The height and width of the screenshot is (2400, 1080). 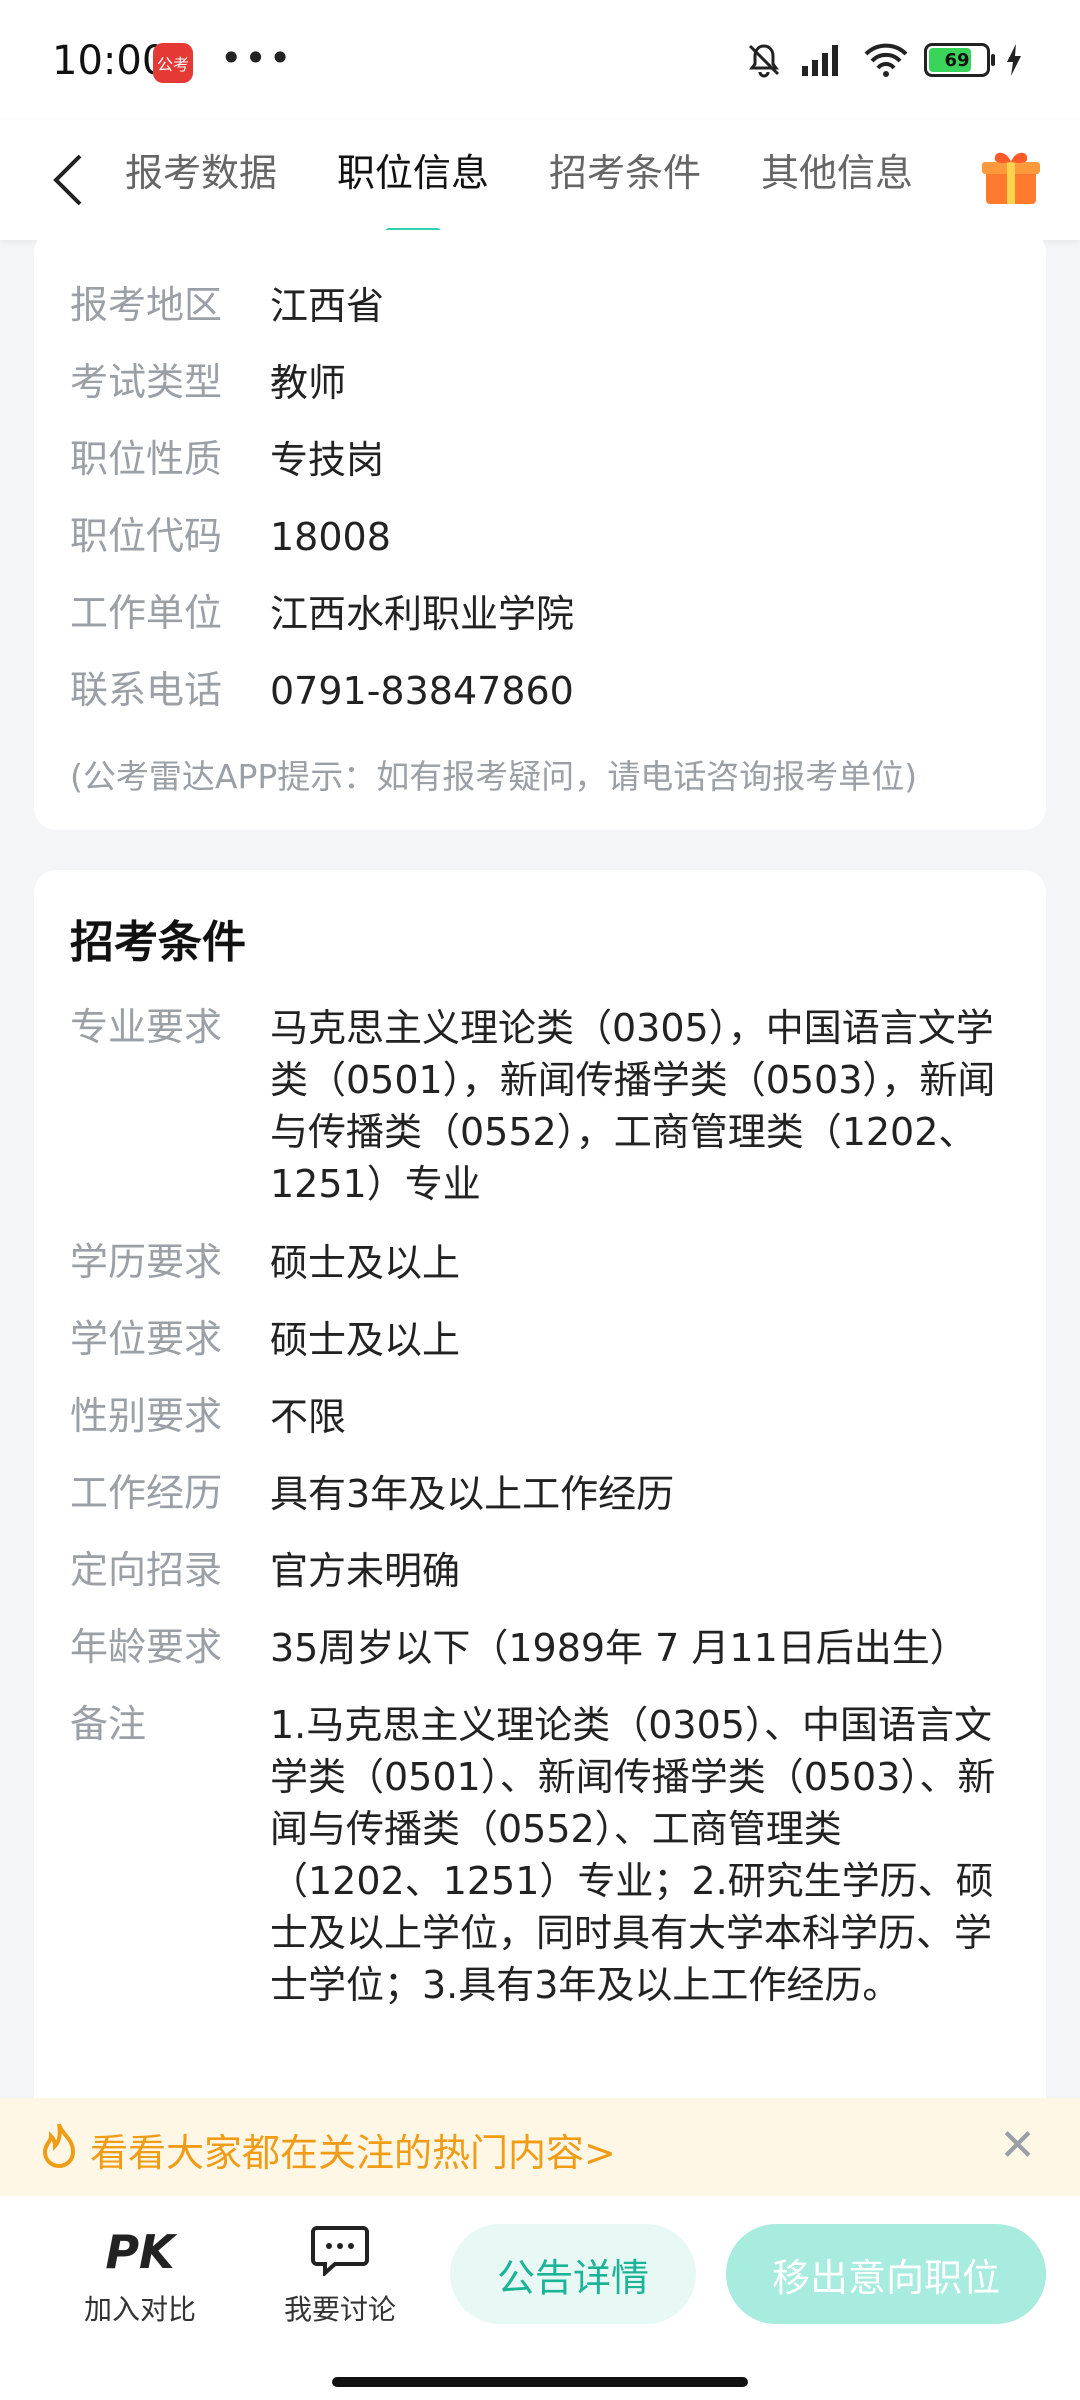 What do you see at coordinates (837, 178) in the screenshot?
I see `tab-other-info: 其他信息` at bounding box center [837, 178].